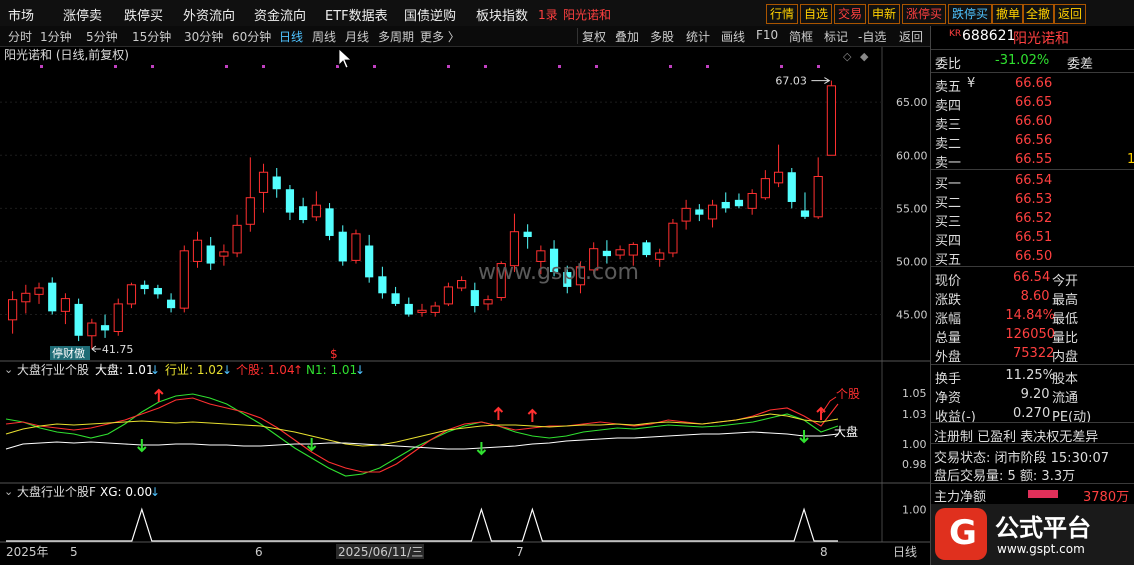  What do you see at coordinates (1032, 396) in the screenshot?
I see `stat-row: 净资 9.20 流通` at bounding box center [1032, 396].